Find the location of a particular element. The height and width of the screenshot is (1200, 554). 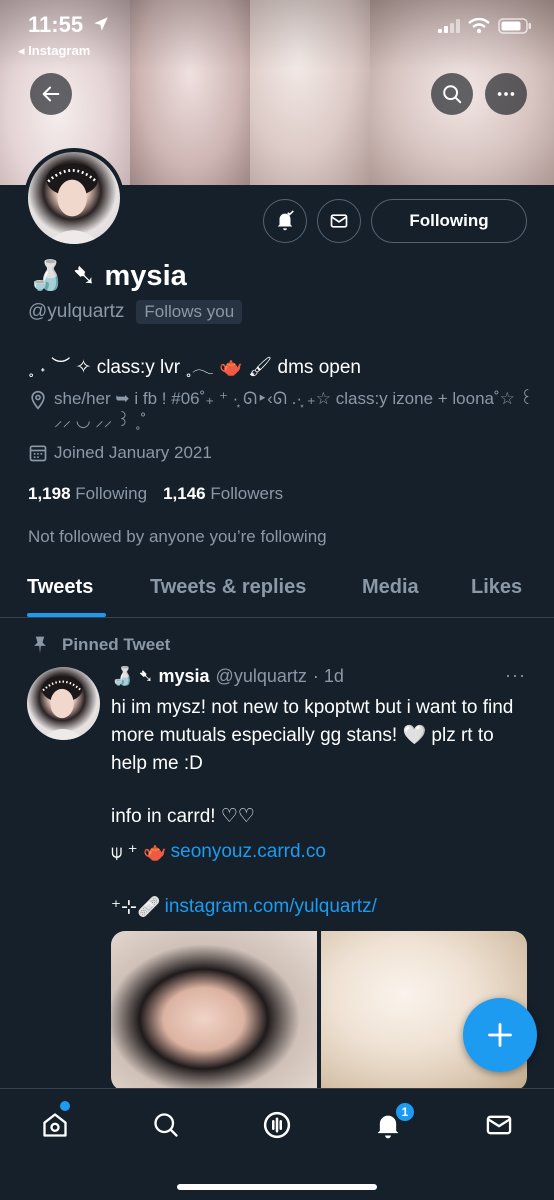

profile-tabs: Tweets Tweets & replies Media Likes is located at coordinates (277, 589).